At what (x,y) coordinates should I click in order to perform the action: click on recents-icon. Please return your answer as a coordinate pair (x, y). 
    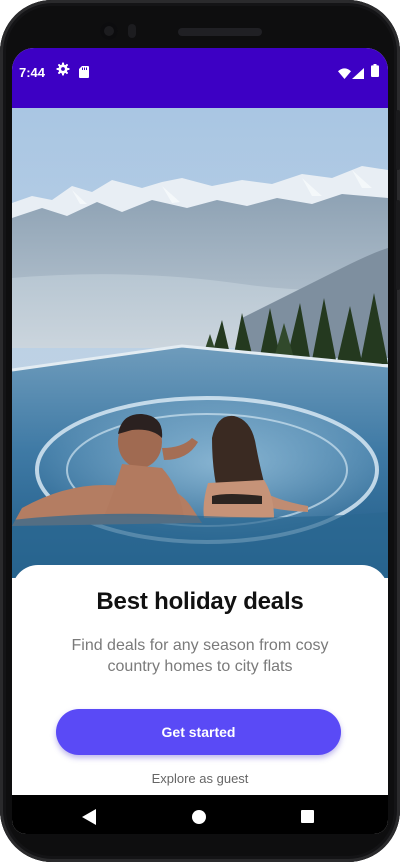
    Looking at the image, I should click on (307, 816).